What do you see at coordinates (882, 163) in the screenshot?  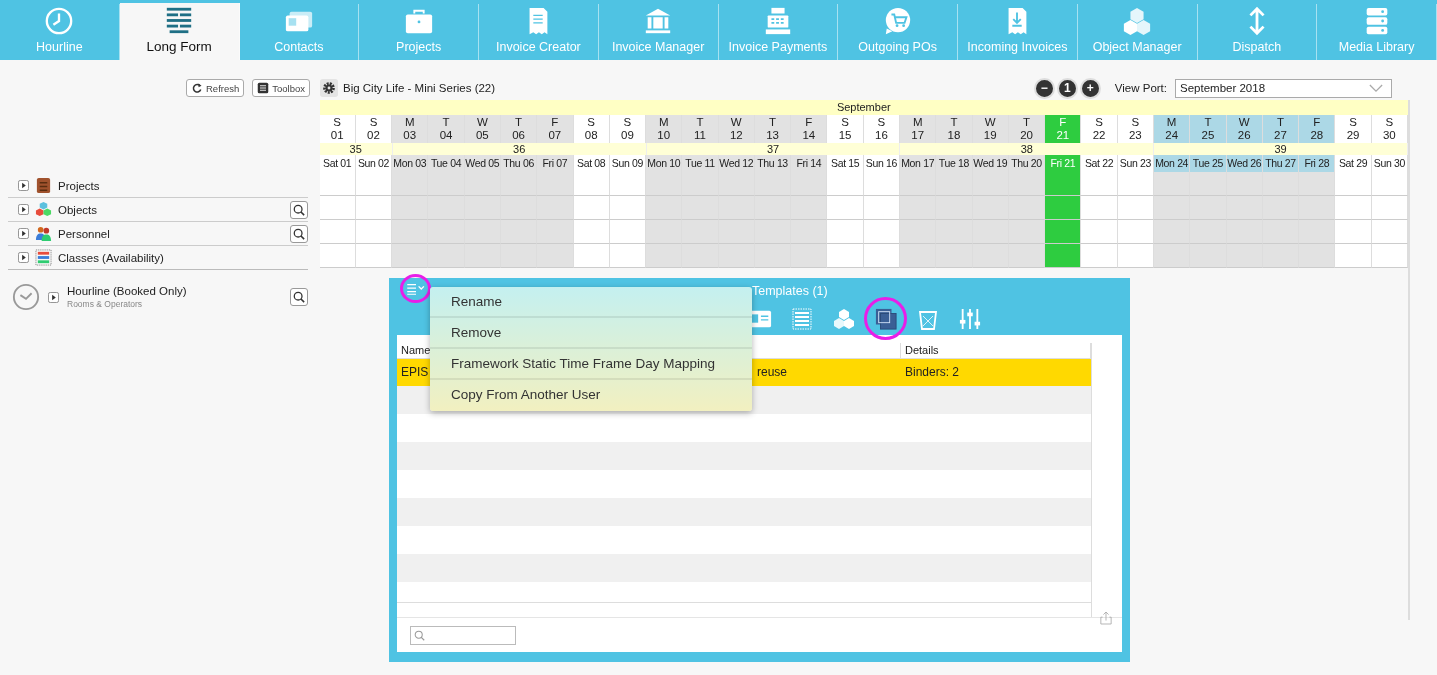 I see `day-label: Sun 16` at bounding box center [882, 163].